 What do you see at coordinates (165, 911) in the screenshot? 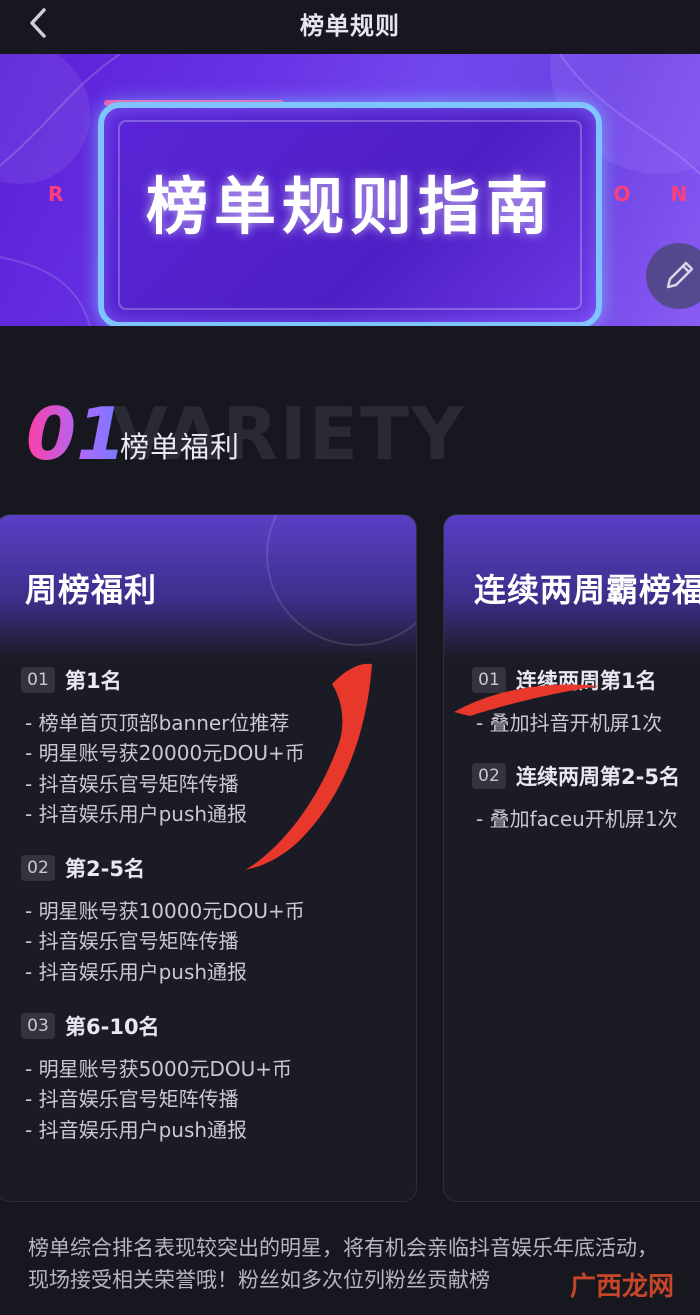
I see `benefit-item: - 明星账号获10000元DOU+币` at bounding box center [165, 911].